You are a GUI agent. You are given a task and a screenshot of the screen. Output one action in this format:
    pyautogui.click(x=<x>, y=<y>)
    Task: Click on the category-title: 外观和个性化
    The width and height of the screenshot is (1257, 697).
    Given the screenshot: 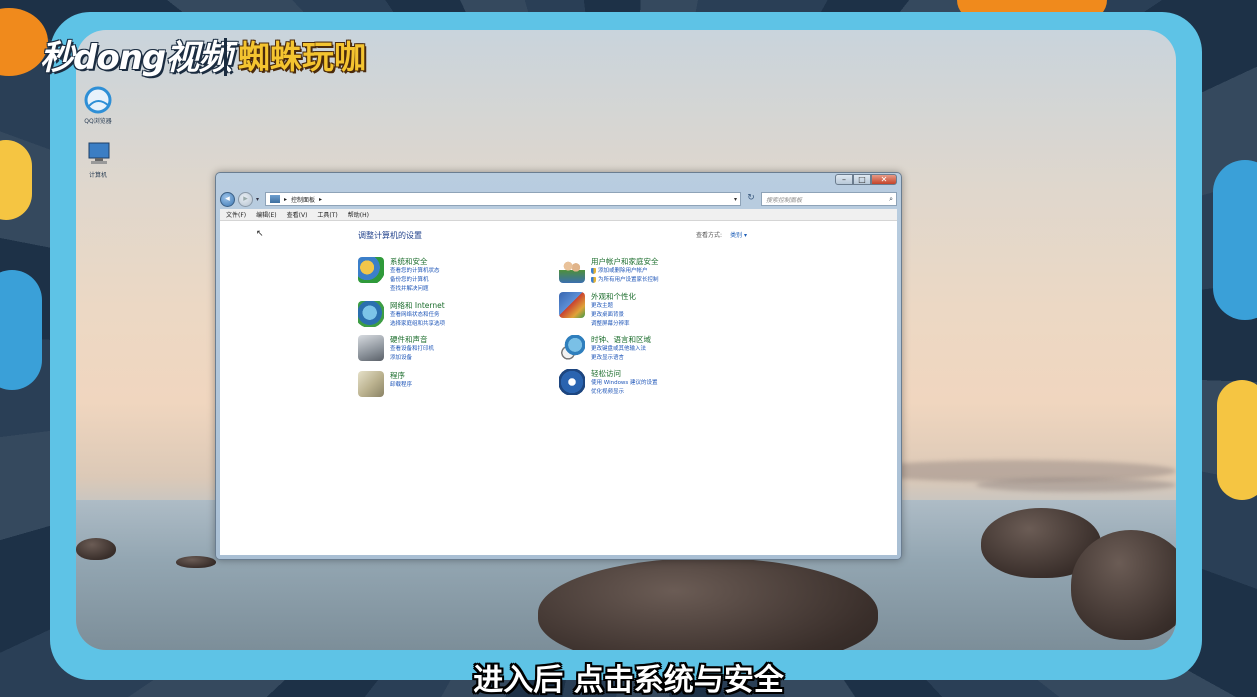 What is the action you would take?
    pyautogui.click(x=613, y=297)
    